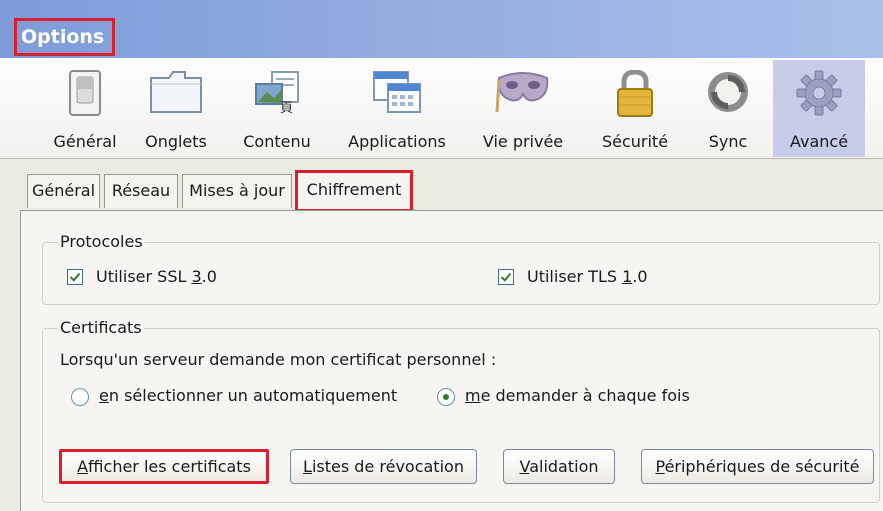 The width and height of the screenshot is (883, 511). Describe the element at coordinates (577, 395) in the screenshot. I see `radio-ask-every-time-label: me demander à chaque fois` at that location.